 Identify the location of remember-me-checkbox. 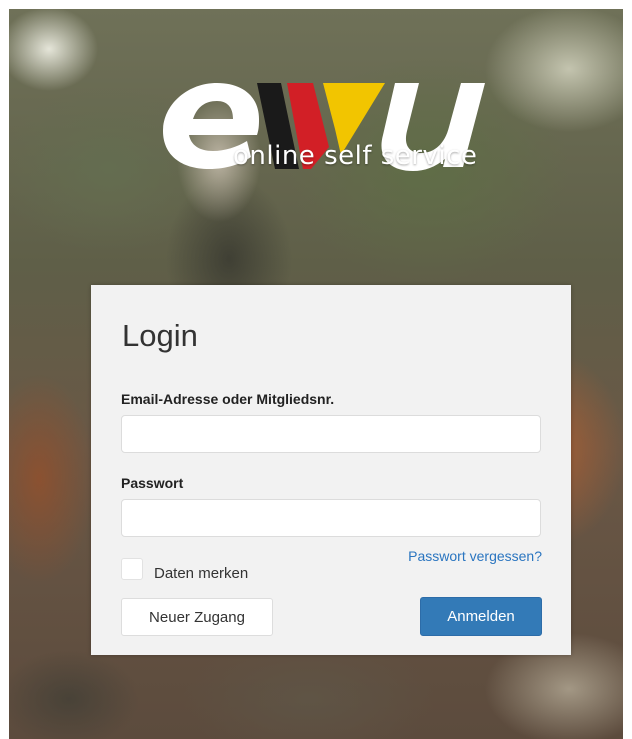
(132, 569).